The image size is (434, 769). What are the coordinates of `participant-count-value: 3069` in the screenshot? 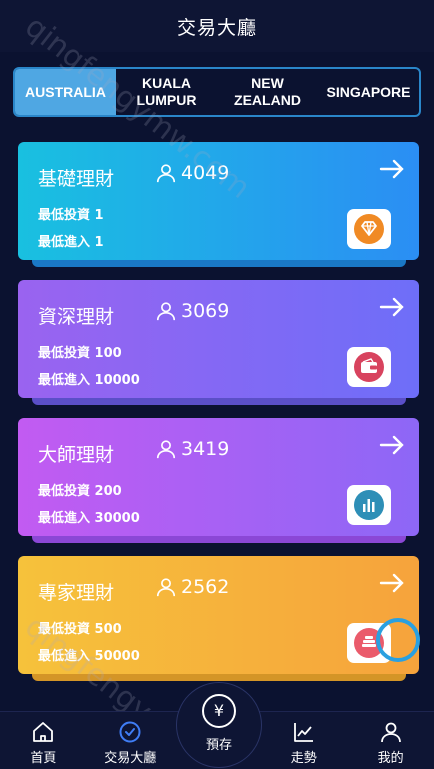 It's located at (205, 311).